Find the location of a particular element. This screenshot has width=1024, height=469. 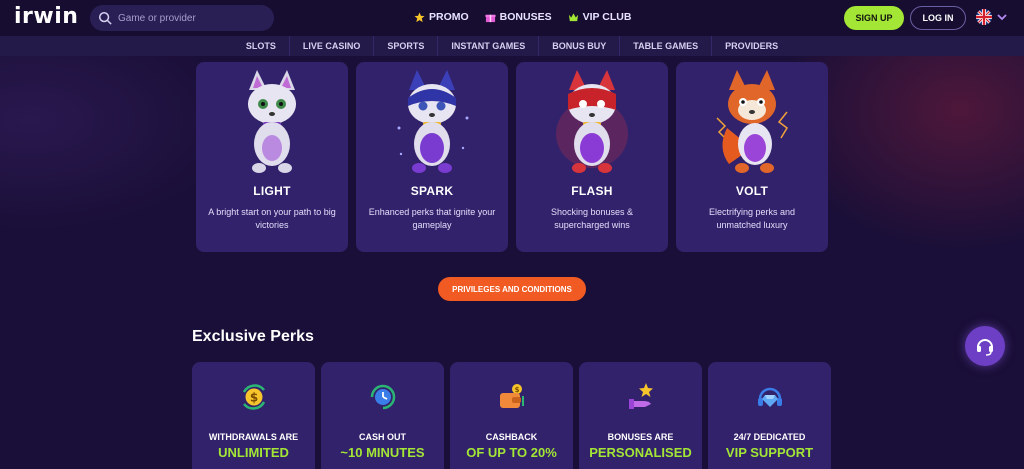

hand-star-icon is located at coordinates (640, 396).